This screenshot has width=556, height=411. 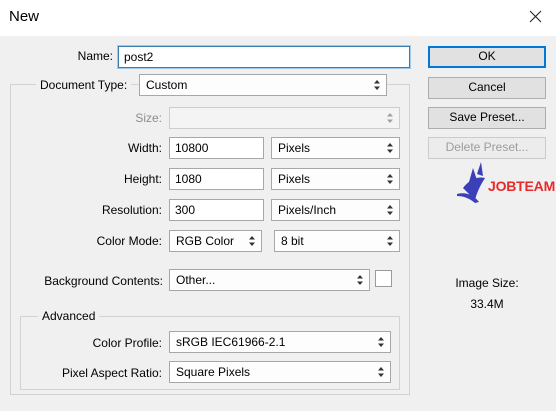 What do you see at coordinates (280, 372) in the screenshot?
I see `pixel-aspect-ratio-select: Square Pixels` at bounding box center [280, 372].